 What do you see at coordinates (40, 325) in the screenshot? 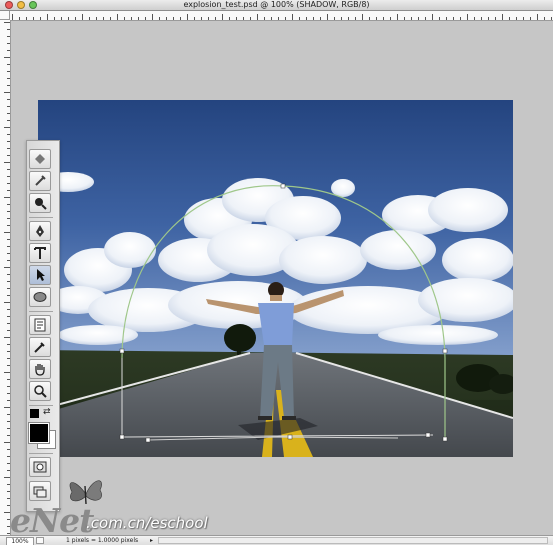
I see `notes-tool` at bounding box center [40, 325].